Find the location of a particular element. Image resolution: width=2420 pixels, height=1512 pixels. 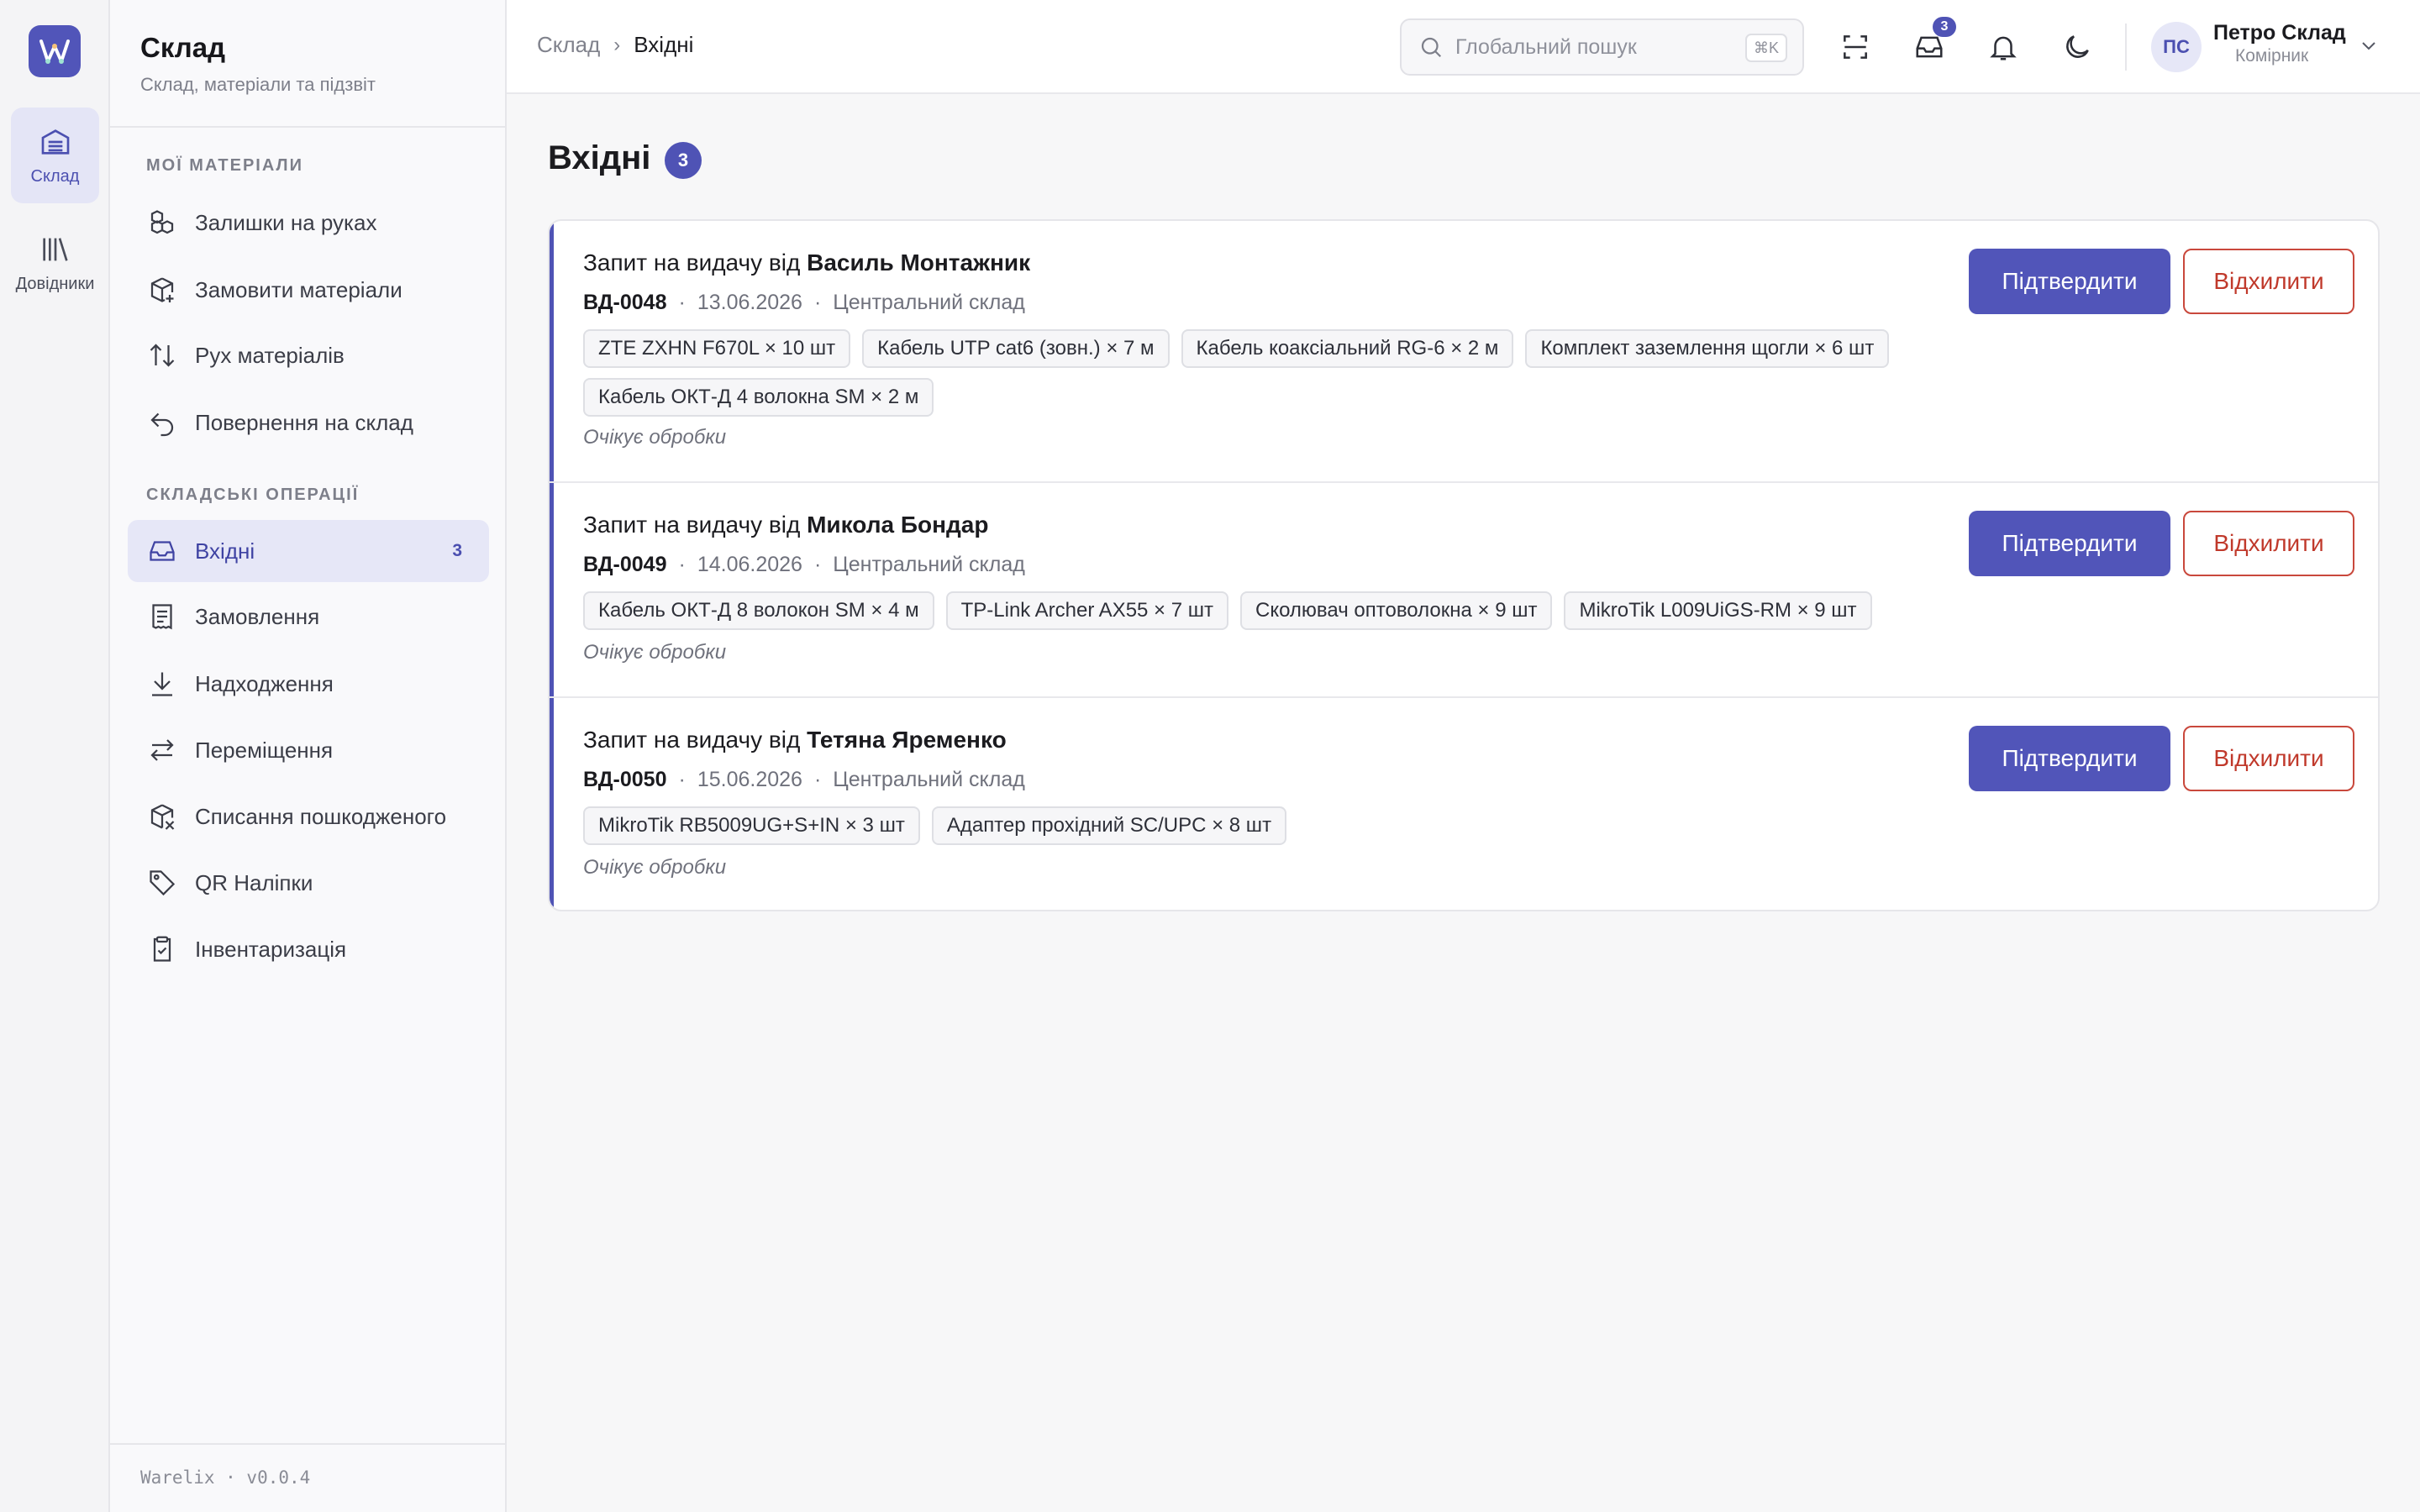

package-x-icon is located at coordinates (162, 816).